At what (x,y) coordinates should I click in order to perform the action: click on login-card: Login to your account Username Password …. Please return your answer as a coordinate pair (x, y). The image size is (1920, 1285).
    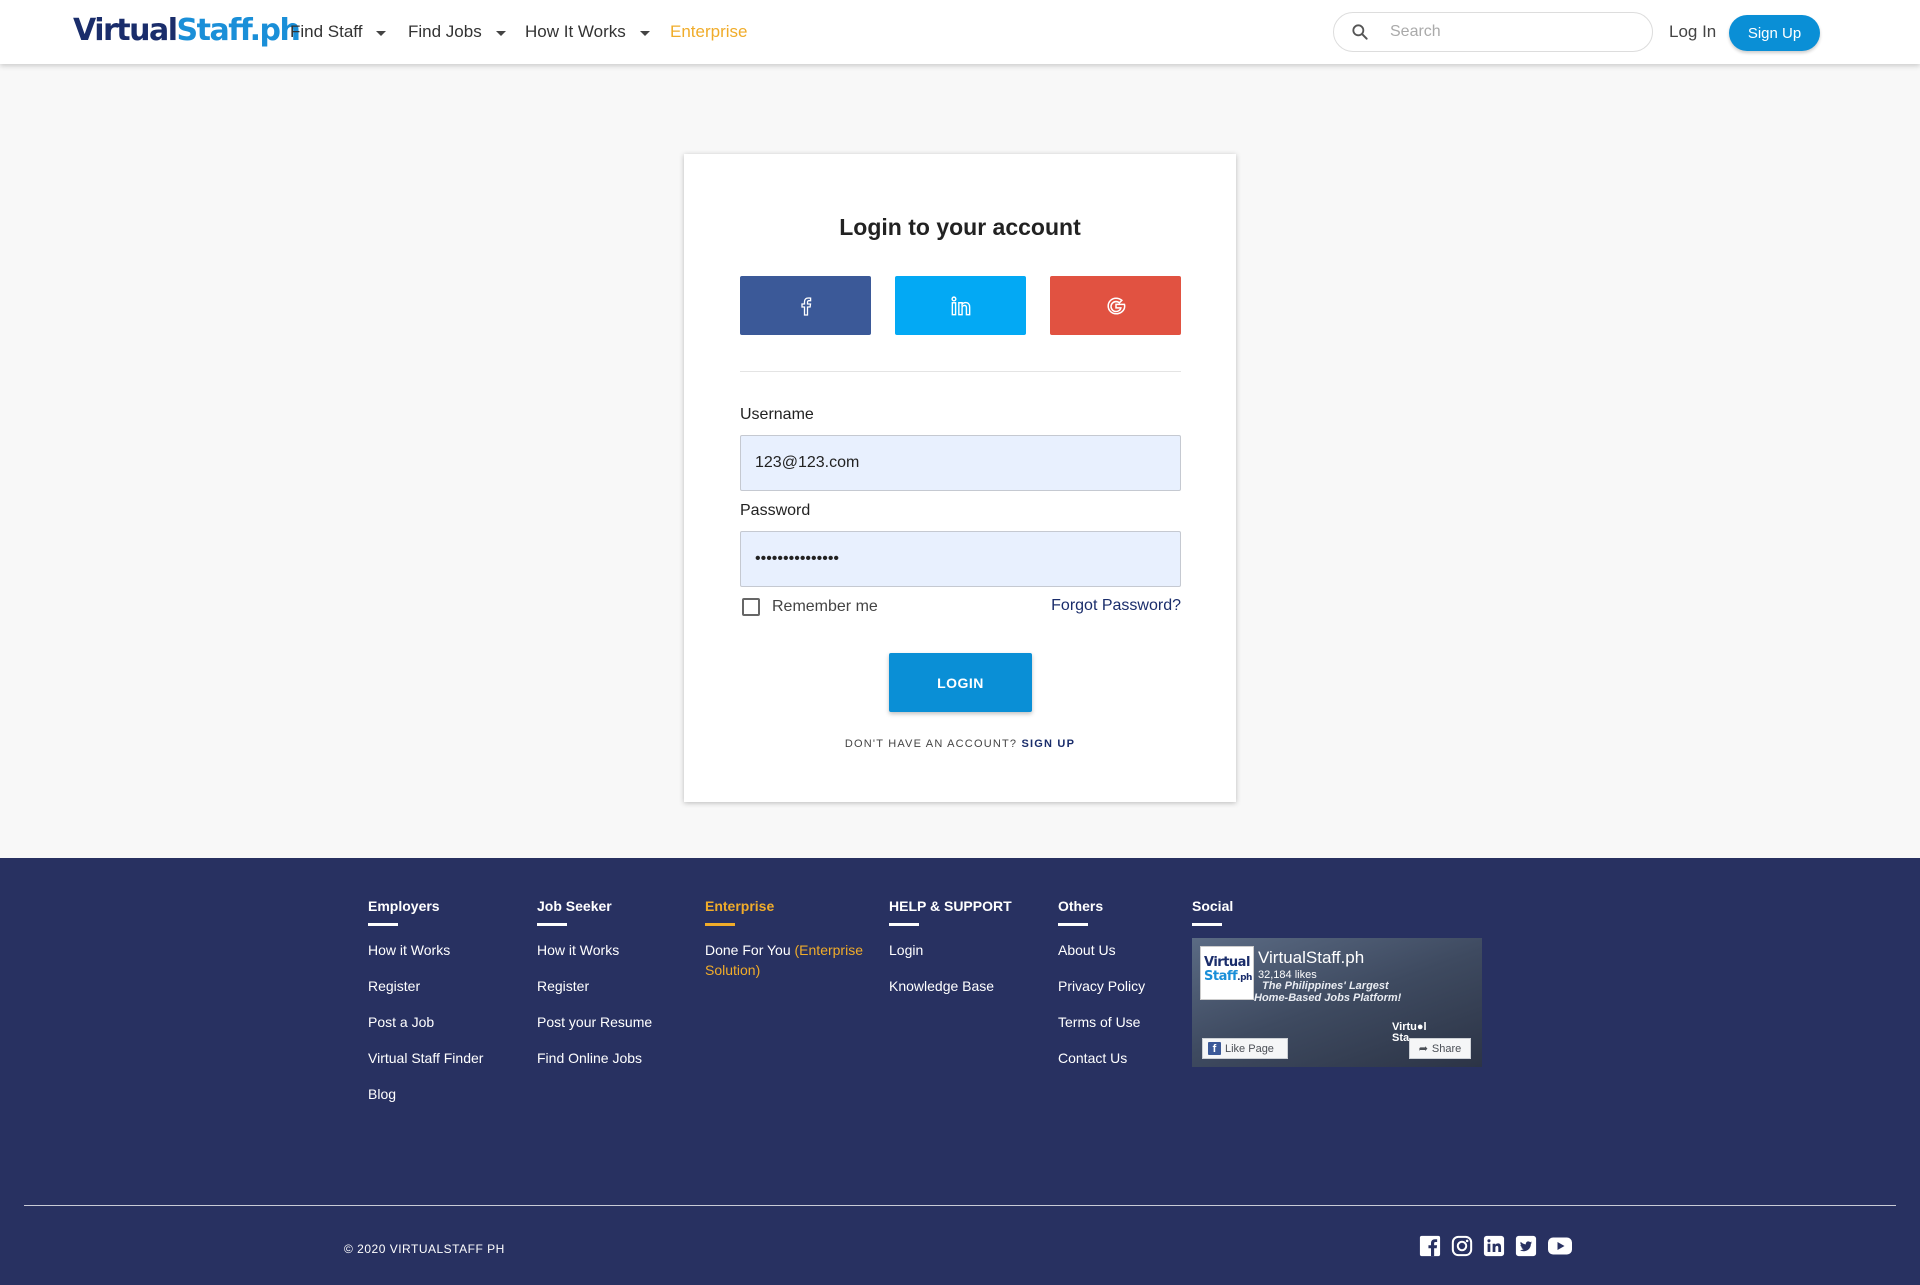
    Looking at the image, I should click on (960, 478).